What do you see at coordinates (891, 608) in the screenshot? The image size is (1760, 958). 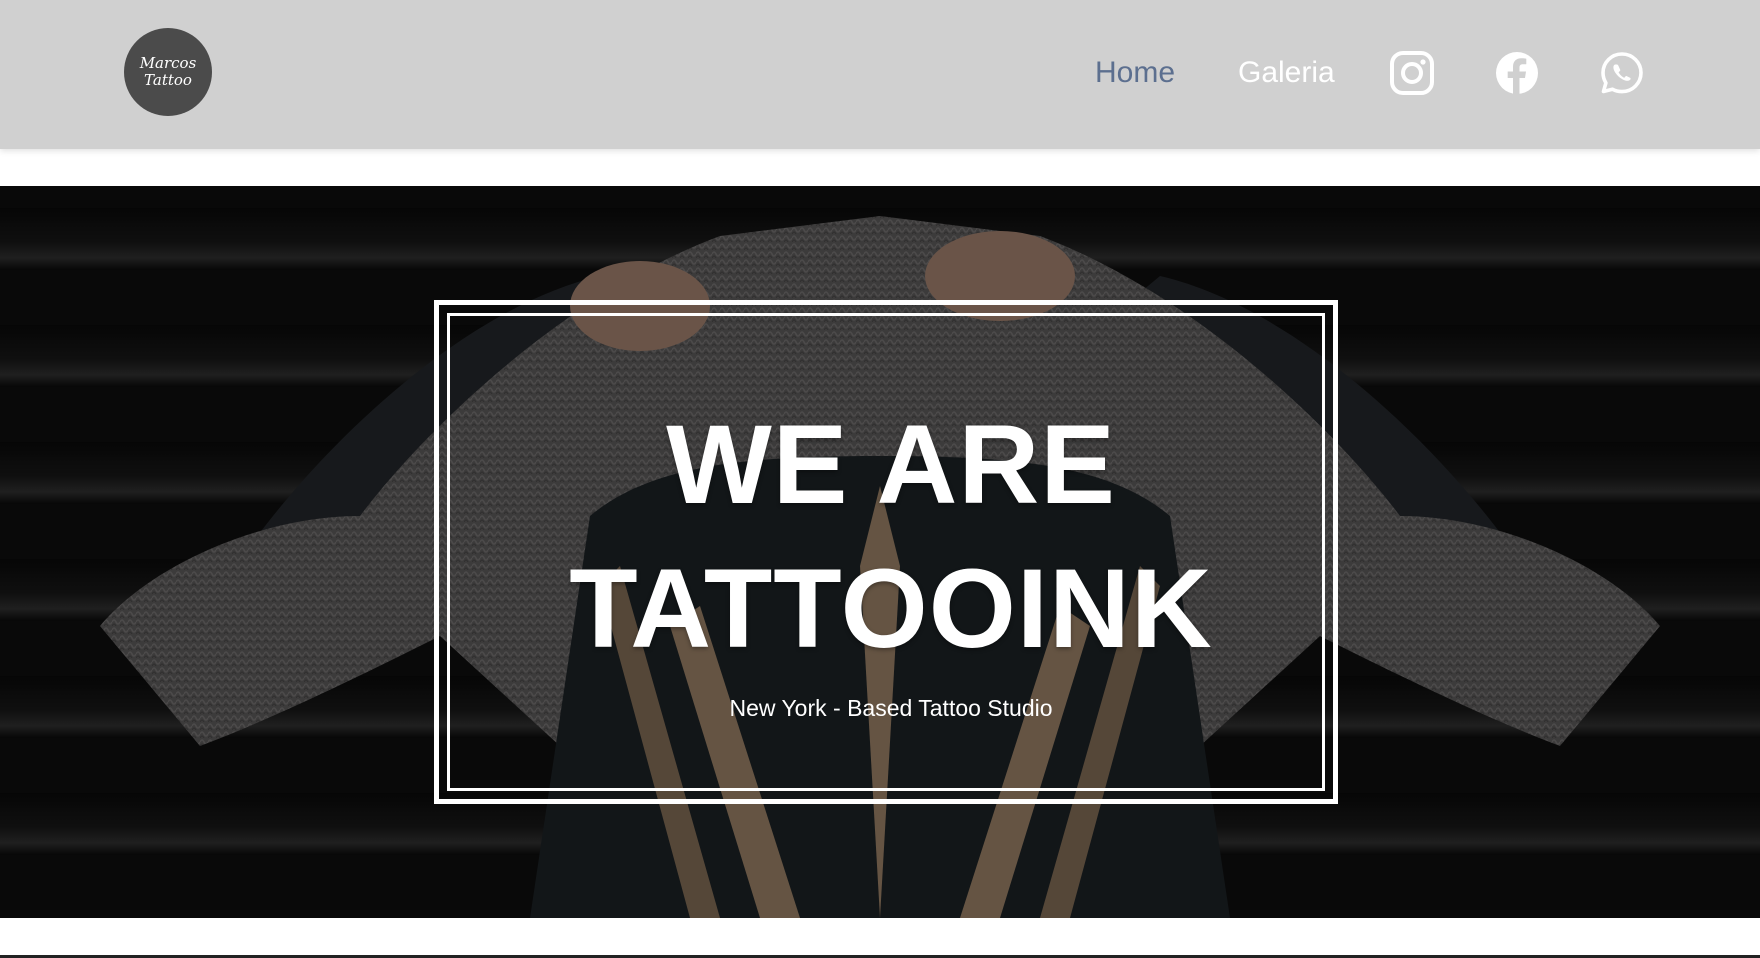 I see `hero-title-line-2: TATTOOINK` at bounding box center [891, 608].